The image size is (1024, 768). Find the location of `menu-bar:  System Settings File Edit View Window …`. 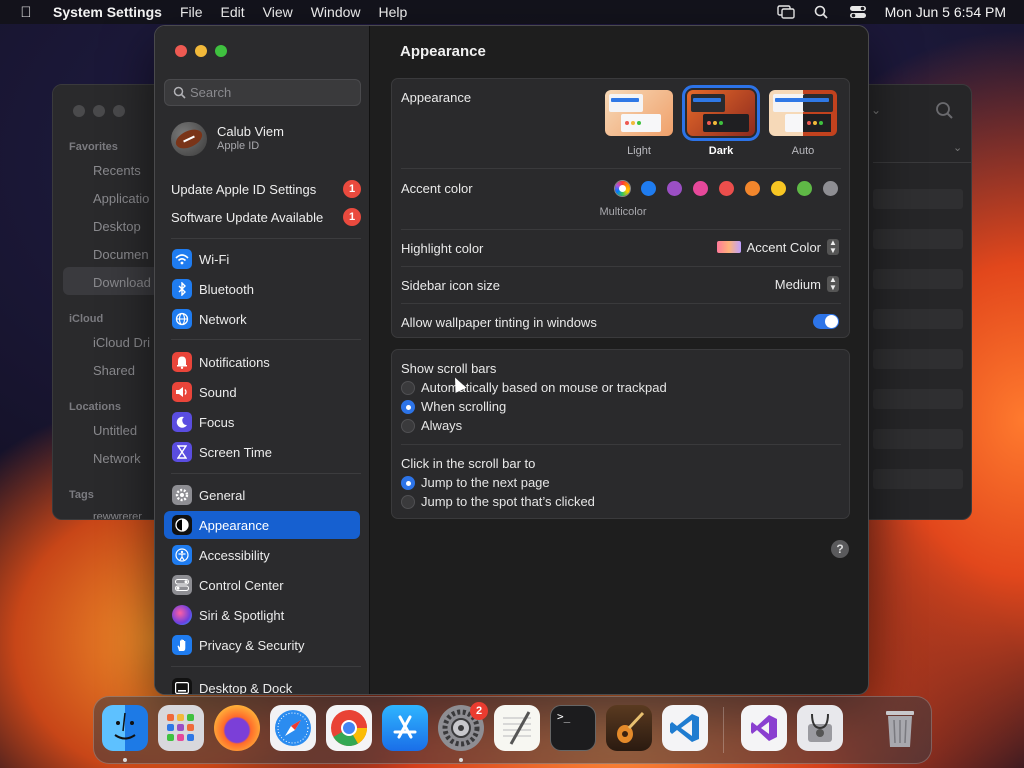

menu-bar:  System Settings File Edit View Window … is located at coordinates (512, 12).